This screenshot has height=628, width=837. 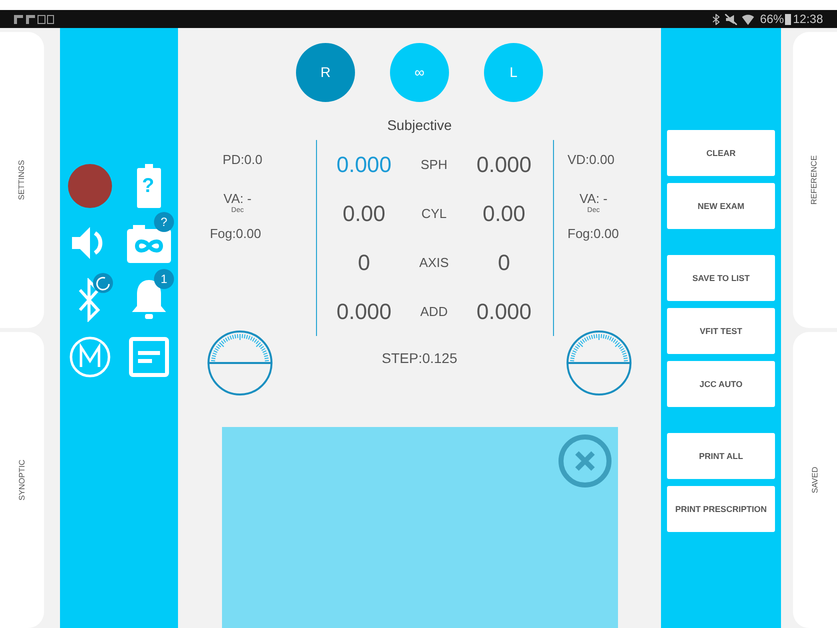 I want to click on side-tab: SAVED, so click(x=815, y=480).